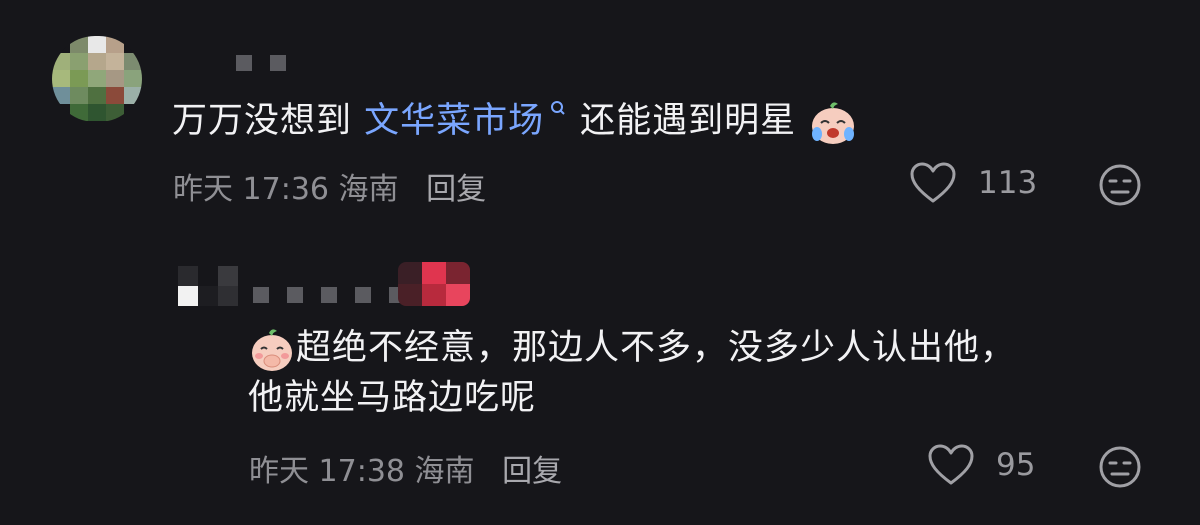  I want to click on reply-username-masked, so click(329, 295).